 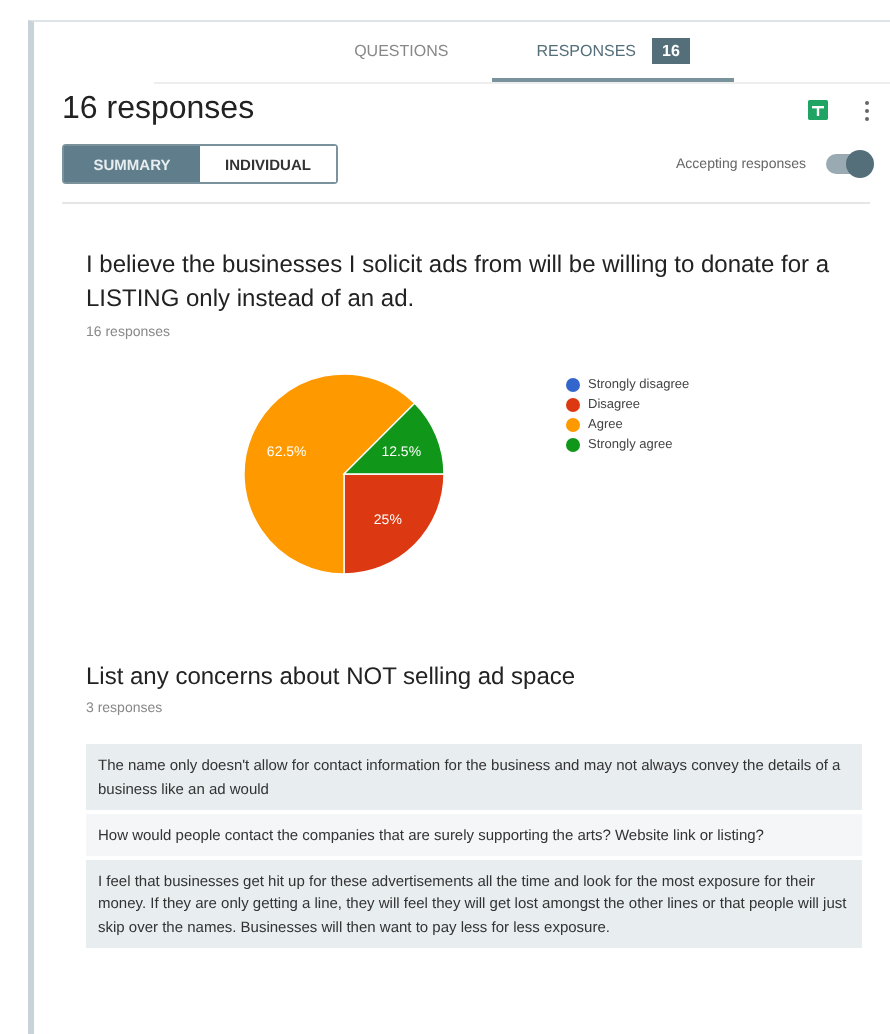 What do you see at coordinates (867, 110) in the screenshot?
I see `more-icon` at bounding box center [867, 110].